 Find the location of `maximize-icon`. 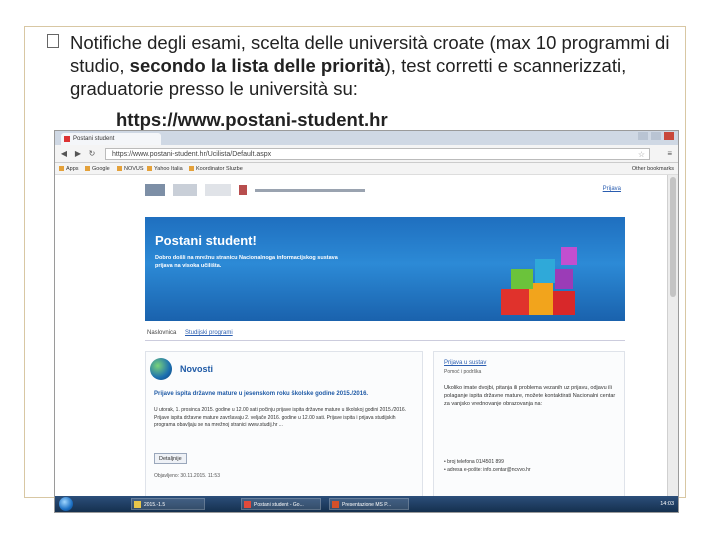

maximize-icon is located at coordinates (656, 136).